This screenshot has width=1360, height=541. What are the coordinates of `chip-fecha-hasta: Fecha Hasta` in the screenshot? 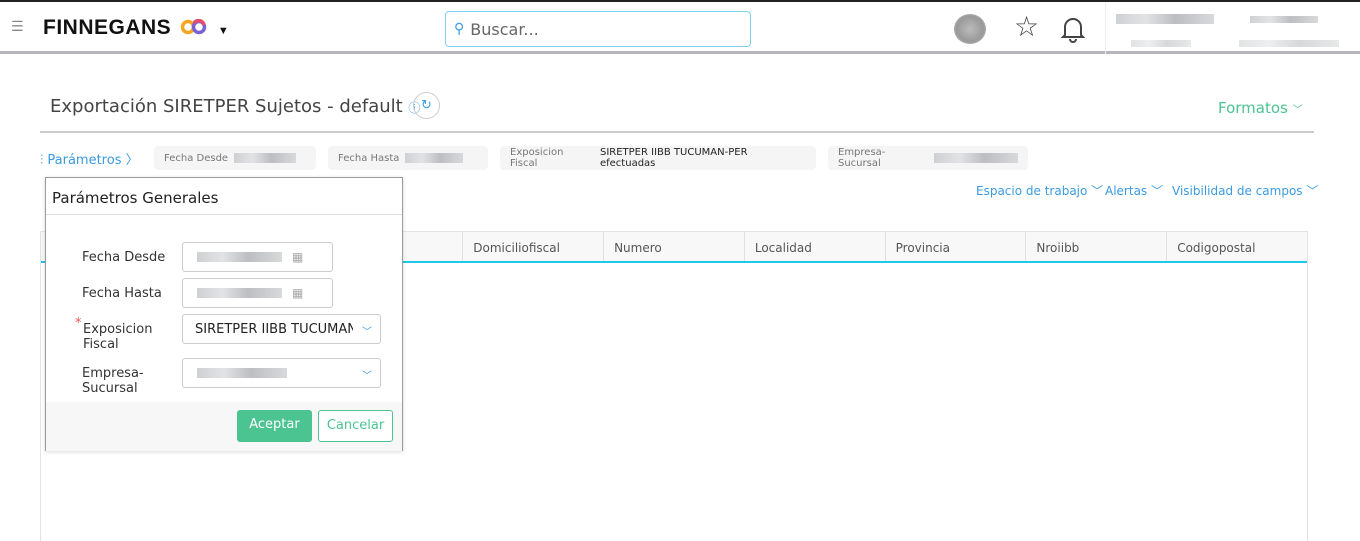 It's located at (408, 158).